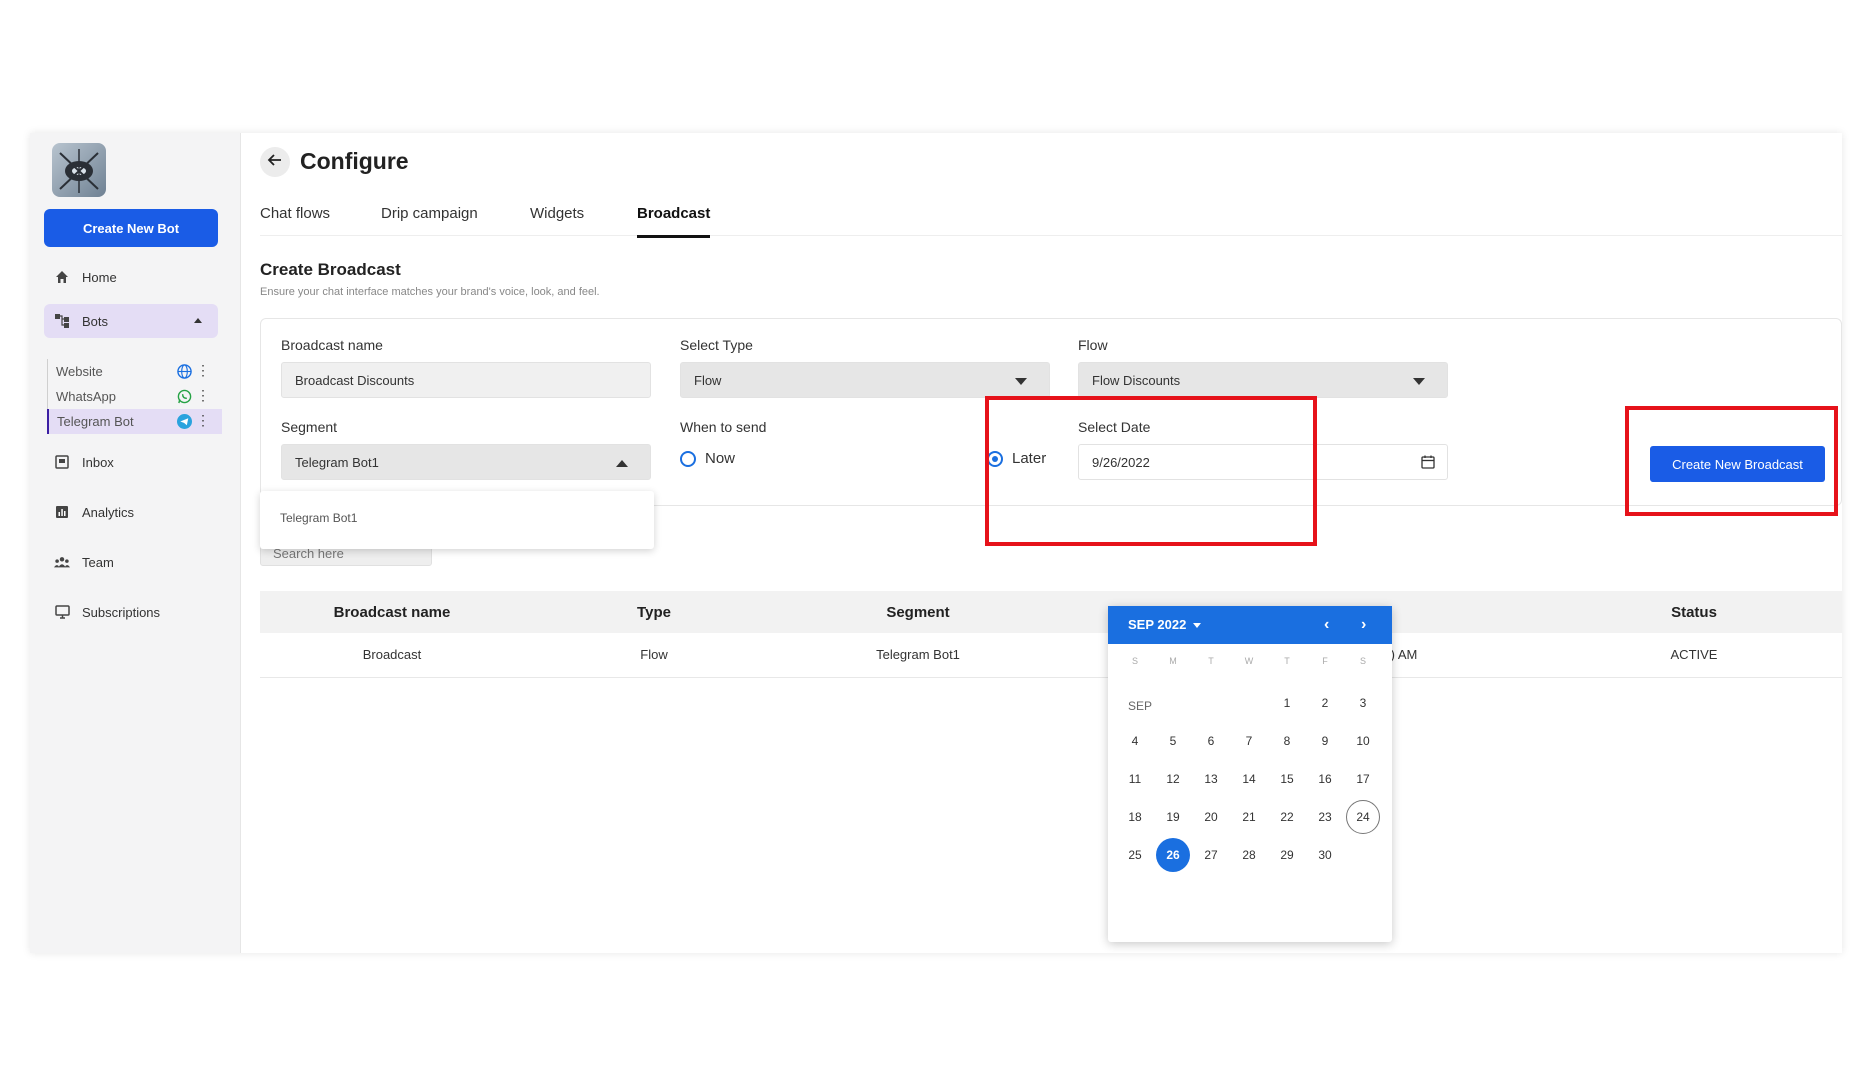 Image resolution: width=1866 pixels, height=1080 pixels. What do you see at coordinates (135, 371) in the screenshot?
I see `bot-item-website: Website ⋮` at bounding box center [135, 371].